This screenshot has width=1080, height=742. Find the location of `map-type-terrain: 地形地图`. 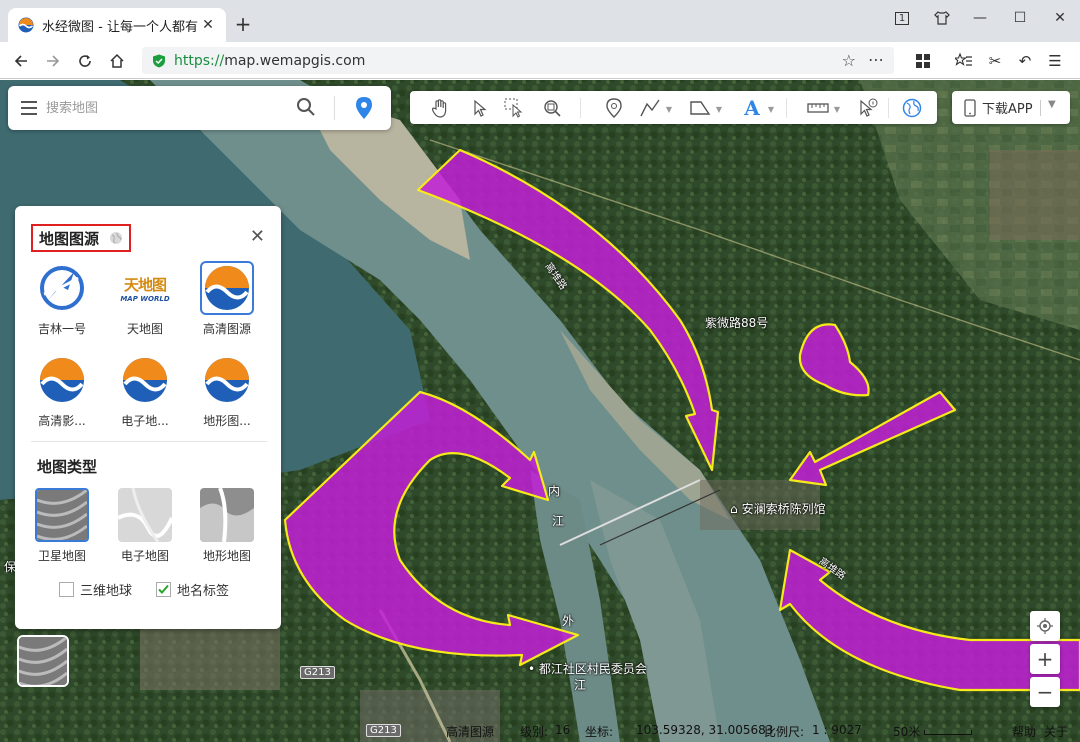

map-type-terrain: 地形地图 is located at coordinates (227, 526).